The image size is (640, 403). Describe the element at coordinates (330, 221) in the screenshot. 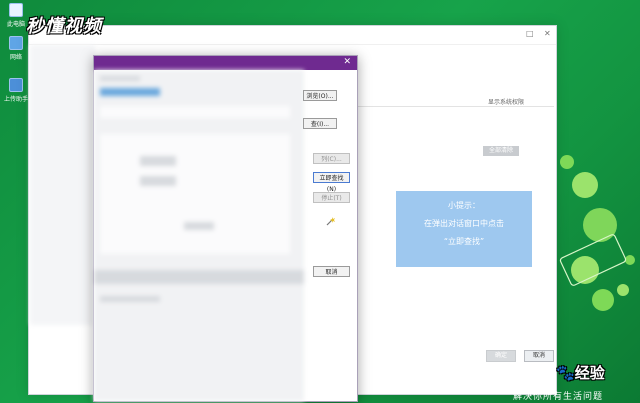

I see `search-animation-icon` at that location.